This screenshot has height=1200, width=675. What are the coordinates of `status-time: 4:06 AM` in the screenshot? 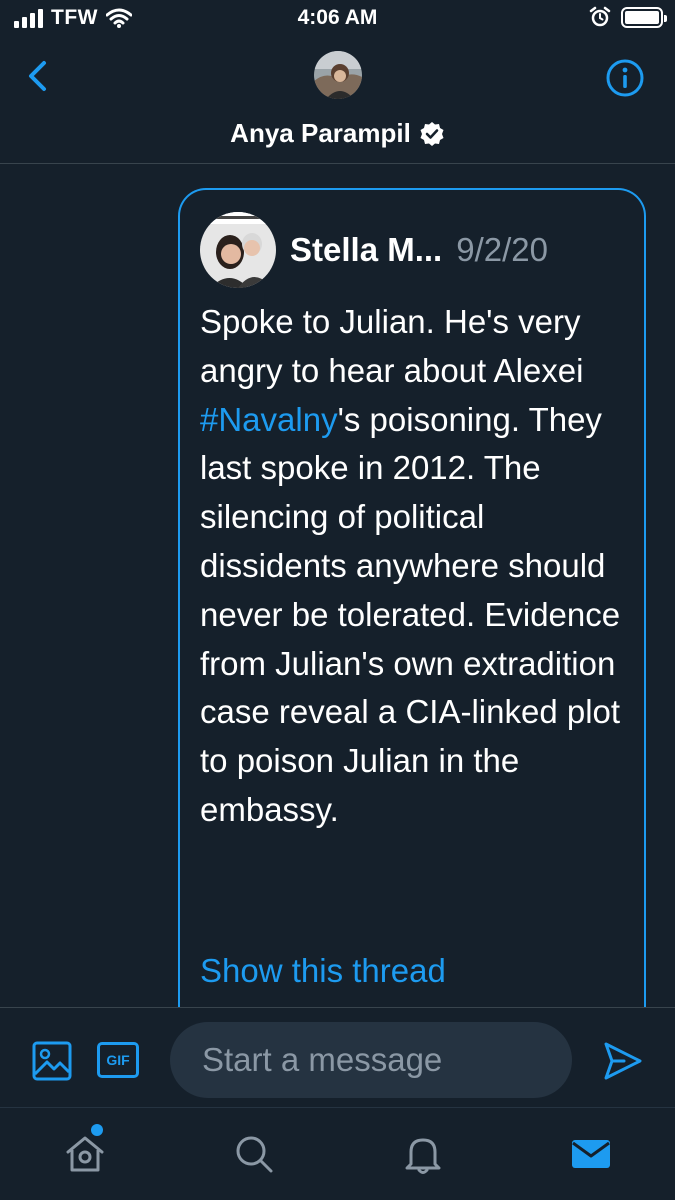 It's located at (337, 17).